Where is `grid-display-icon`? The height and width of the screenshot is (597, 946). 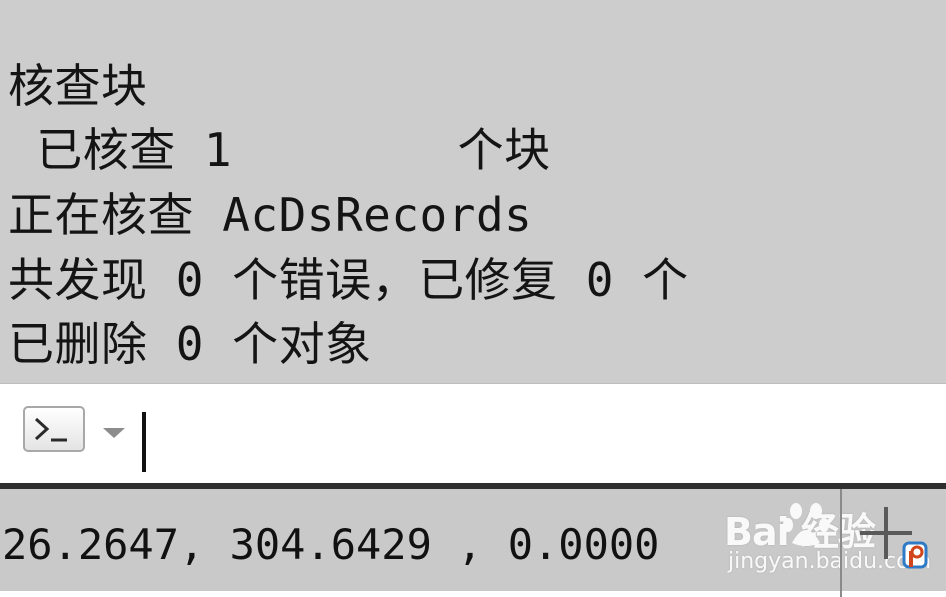 grid-display-icon is located at coordinates (894, 538).